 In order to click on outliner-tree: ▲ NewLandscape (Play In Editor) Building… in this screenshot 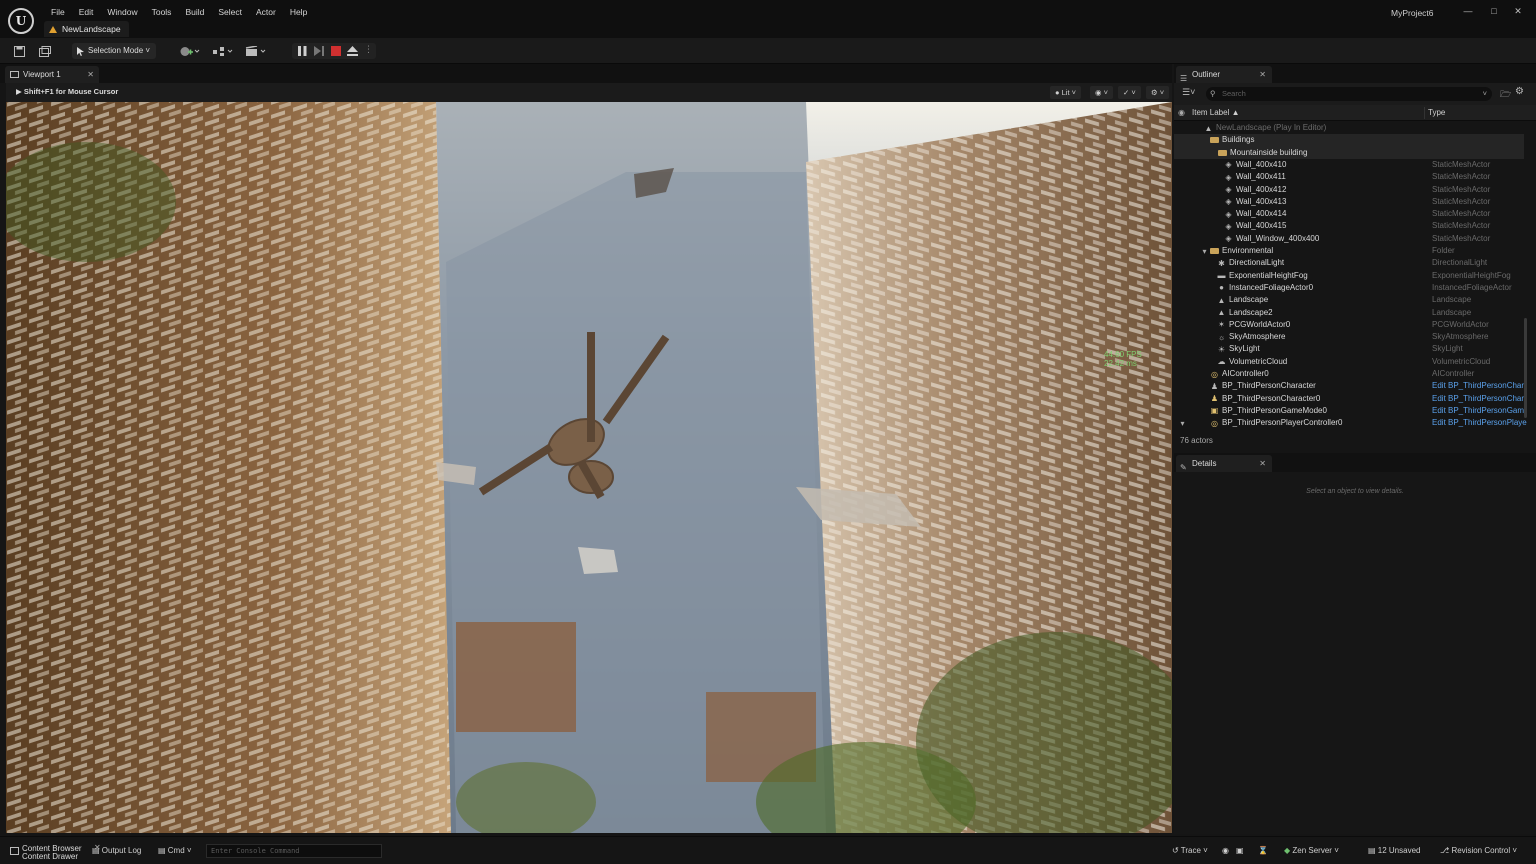, I will do `click(1355, 276)`.